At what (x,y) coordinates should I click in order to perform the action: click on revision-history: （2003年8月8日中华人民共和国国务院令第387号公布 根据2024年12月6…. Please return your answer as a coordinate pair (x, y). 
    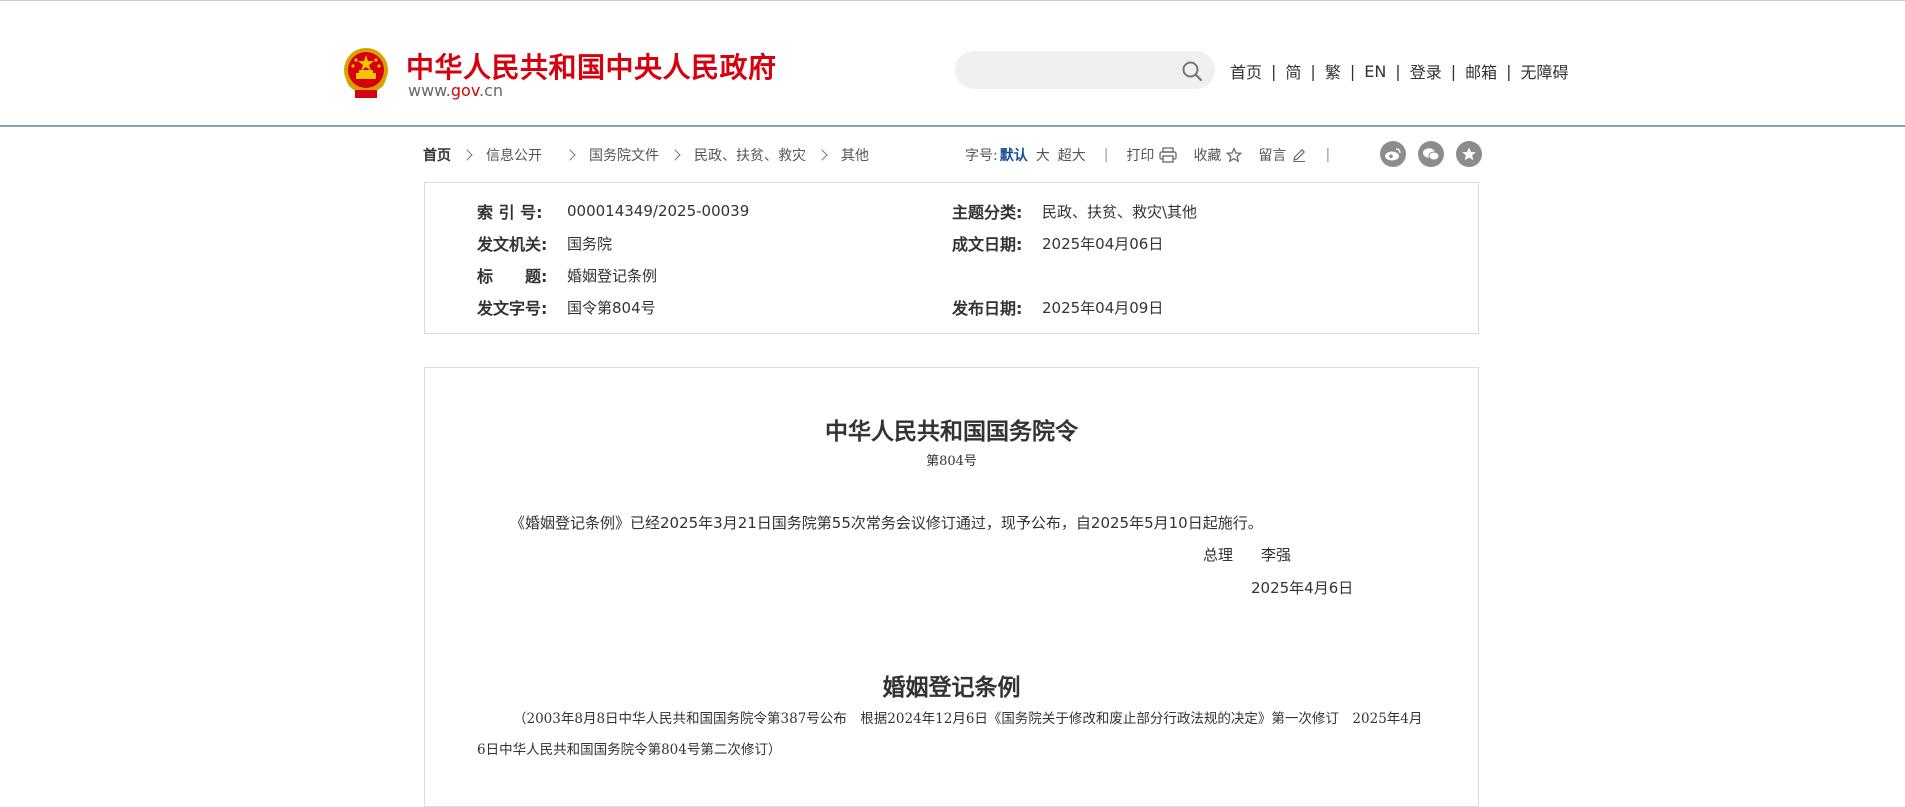
    Looking at the image, I should click on (950, 734).